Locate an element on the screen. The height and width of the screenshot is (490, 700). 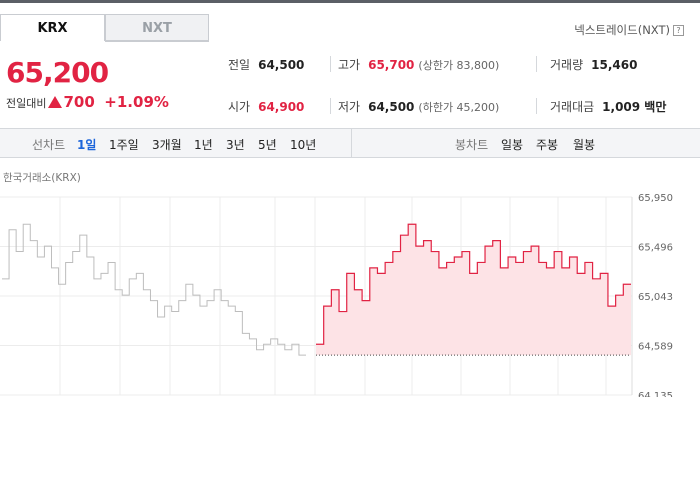
nxt-info-link: 넥스트레이드(NXT)? is located at coordinates (629, 30).